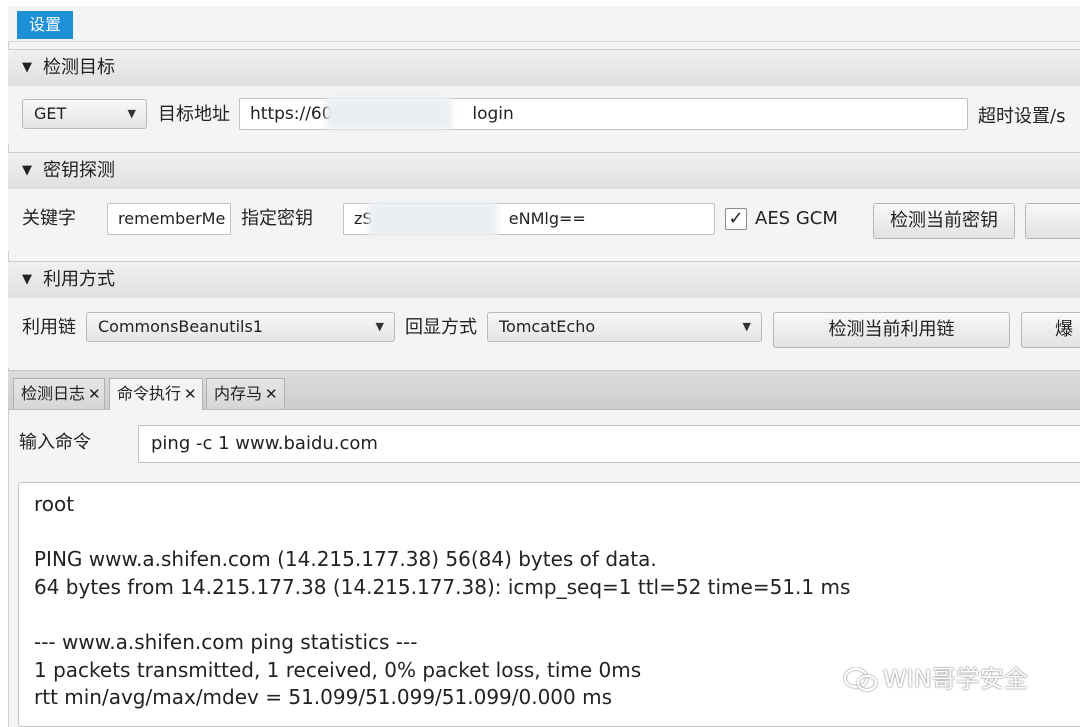 The height and width of the screenshot is (727, 1080). What do you see at coordinates (84, 114) in the screenshot?
I see `method-select: GET ▼` at bounding box center [84, 114].